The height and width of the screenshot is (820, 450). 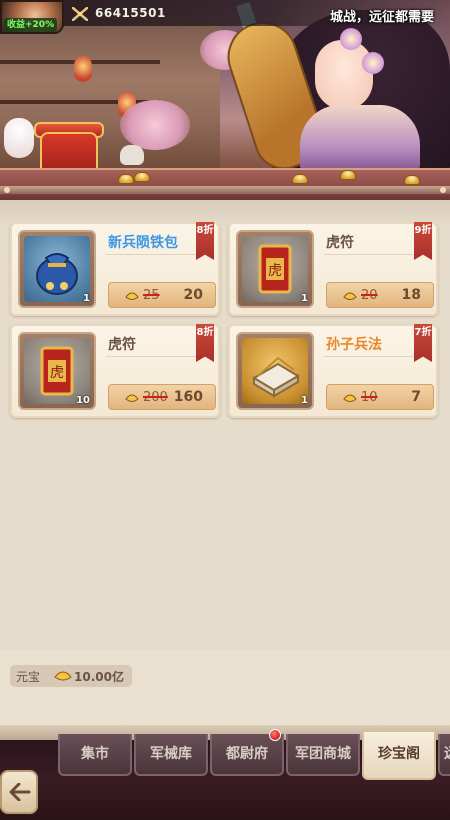 What do you see at coordinates (423, 241) in the screenshot?
I see `discount-tag: 9折` at bounding box center [423, 241].